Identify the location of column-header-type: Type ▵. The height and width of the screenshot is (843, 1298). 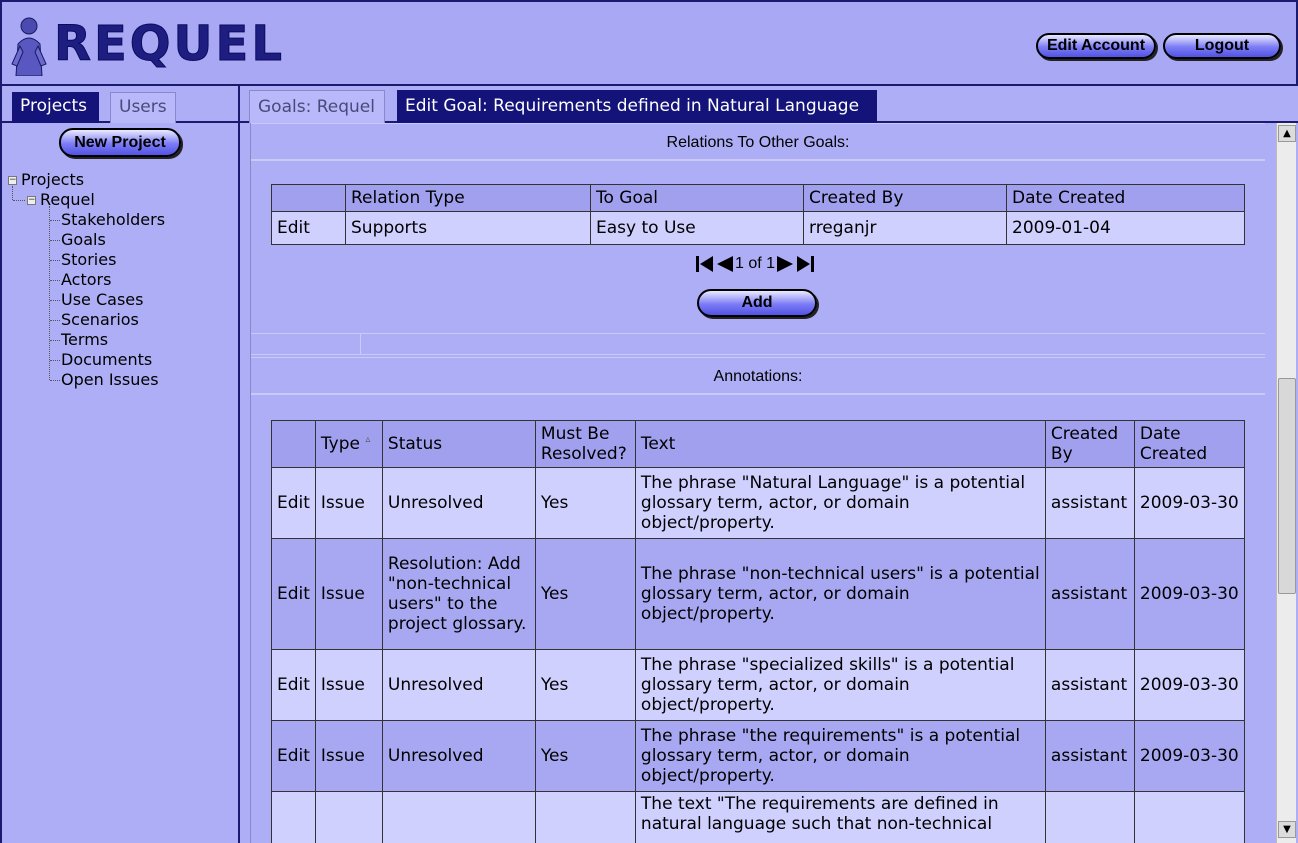
(348, 444).